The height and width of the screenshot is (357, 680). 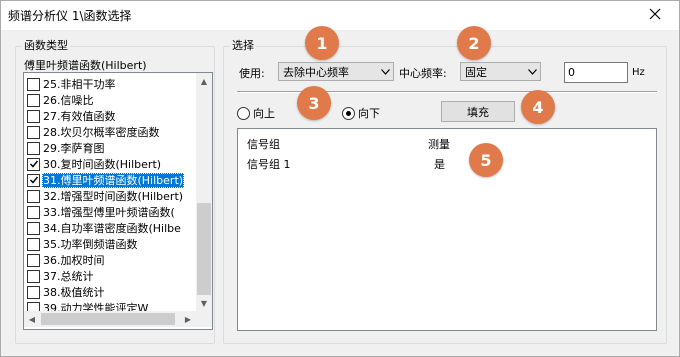 I want to click on list-item-label: 25.非相干功率, so click(x=79, y=84).